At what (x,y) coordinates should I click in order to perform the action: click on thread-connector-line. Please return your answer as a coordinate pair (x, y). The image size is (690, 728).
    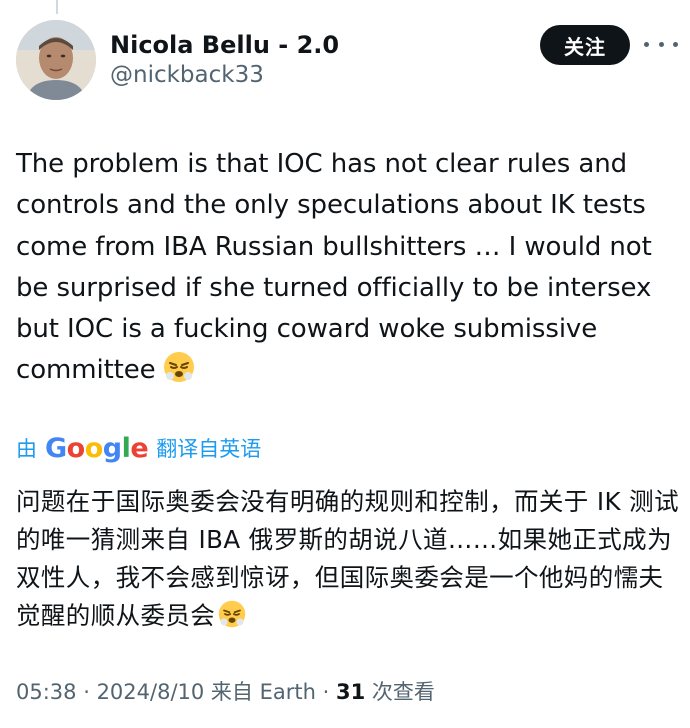
    Looking at the image, I should click on (57, 7).